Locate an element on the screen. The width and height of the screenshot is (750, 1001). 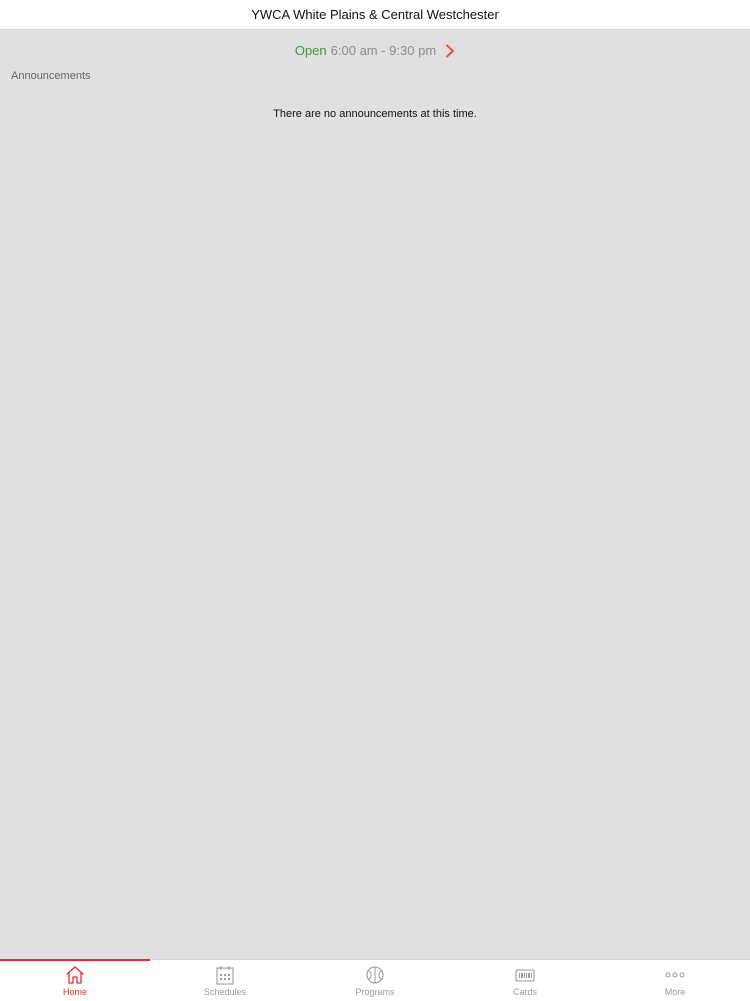
tab-label: Programs is located at coordinates (375, 992).